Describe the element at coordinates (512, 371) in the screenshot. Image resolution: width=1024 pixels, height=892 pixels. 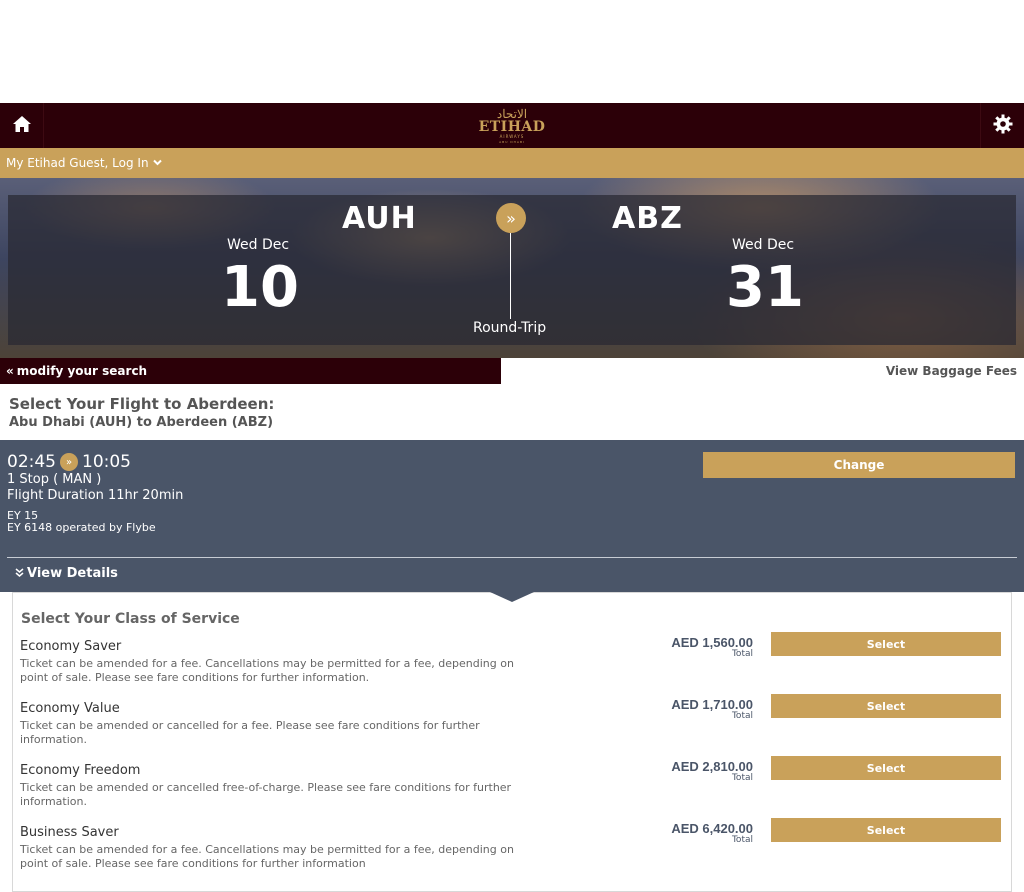
I see `modify-row: « modify your search View Baggage Fees` at that location.